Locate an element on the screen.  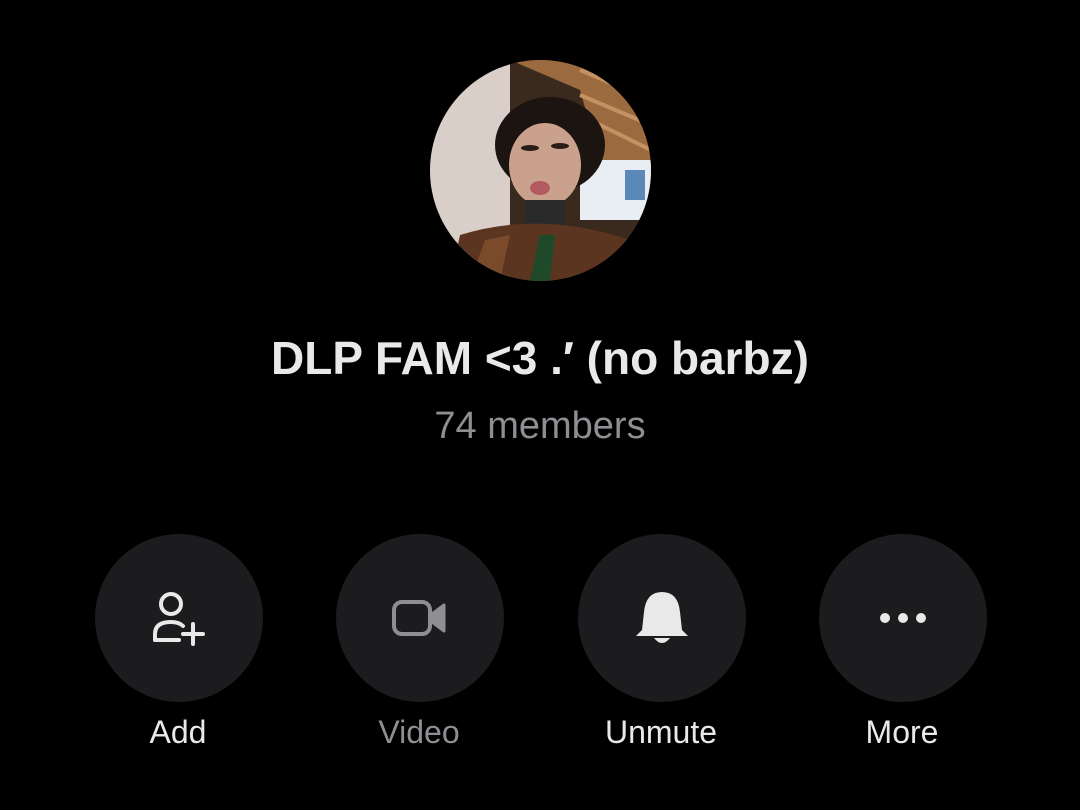
more-label: More is located at coordinates (902, 732).